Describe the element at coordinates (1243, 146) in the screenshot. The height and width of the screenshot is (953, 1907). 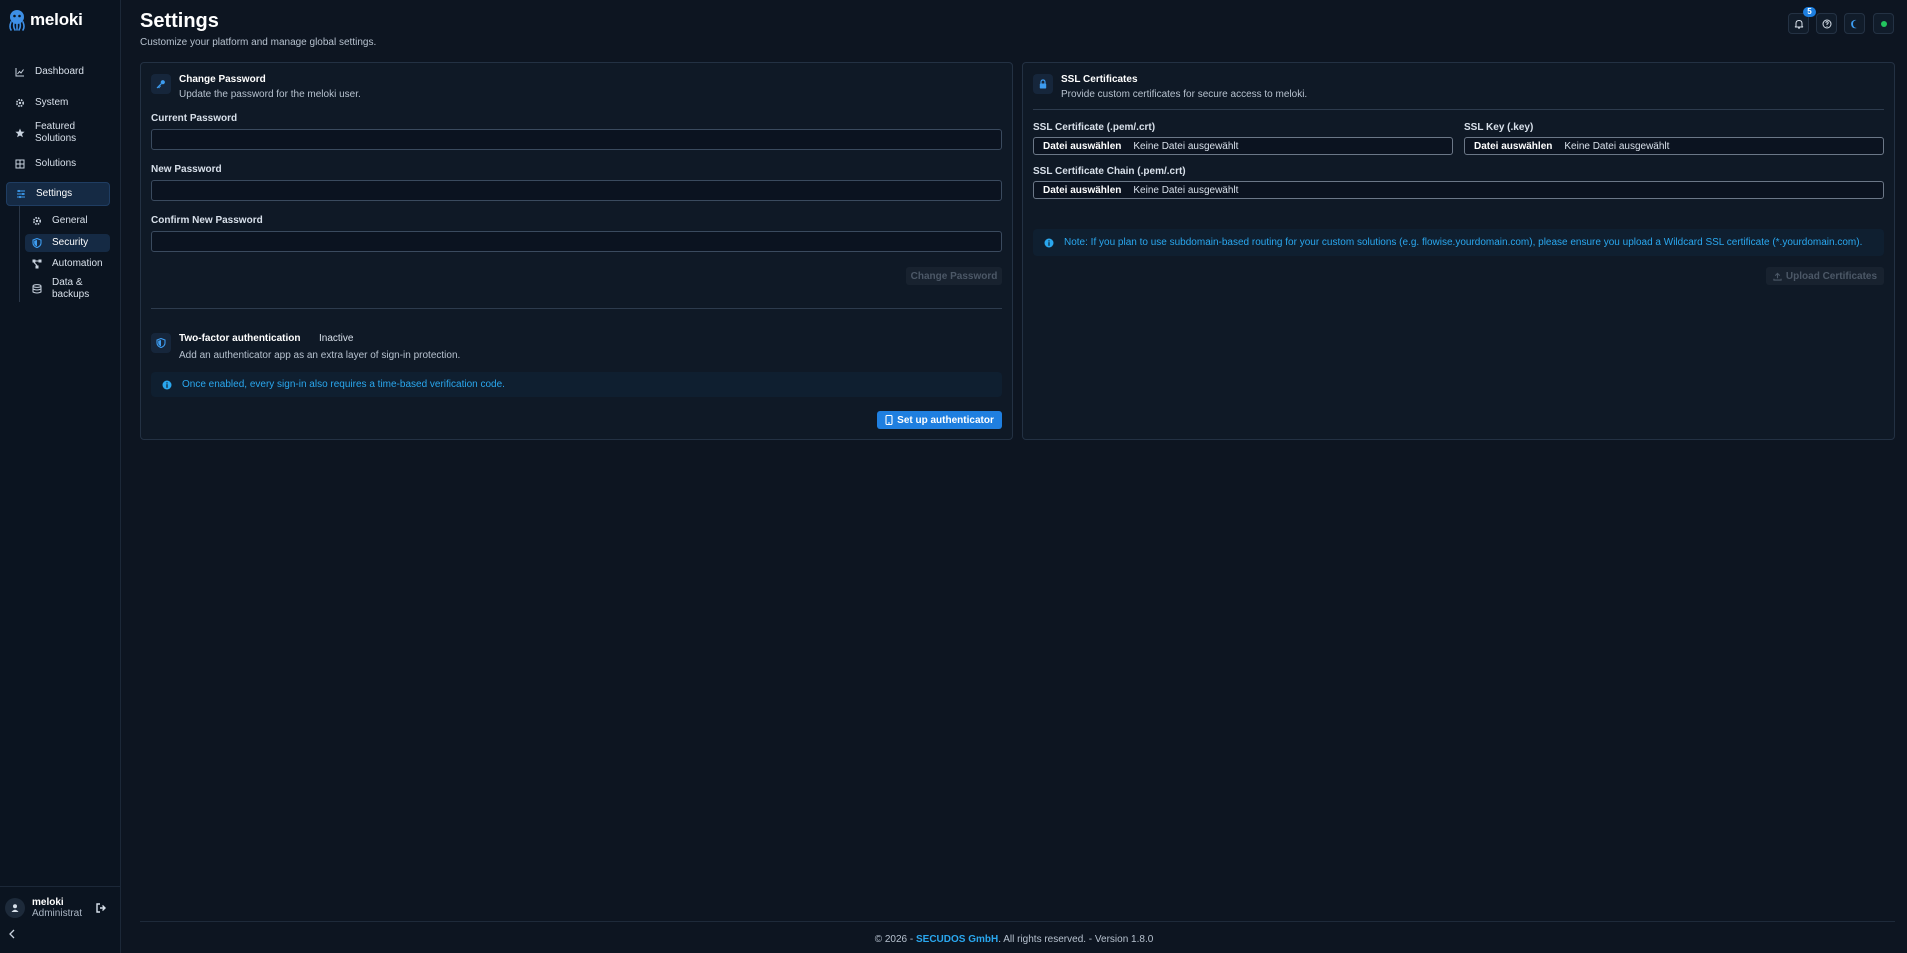
I see `ssl-certificate-file-input: Datei auswählen Keine Datei ausgewählt` at that location.